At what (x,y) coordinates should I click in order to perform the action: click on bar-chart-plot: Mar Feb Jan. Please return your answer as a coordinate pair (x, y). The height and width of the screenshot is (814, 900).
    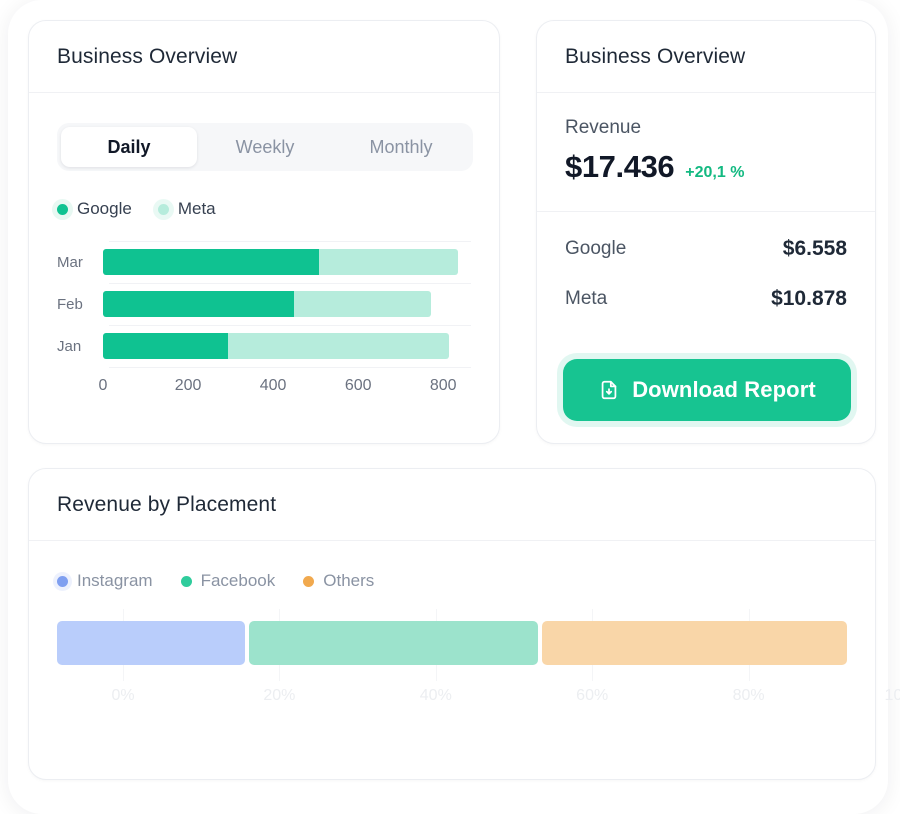
    Looking at the image, I should click on (264, 306).